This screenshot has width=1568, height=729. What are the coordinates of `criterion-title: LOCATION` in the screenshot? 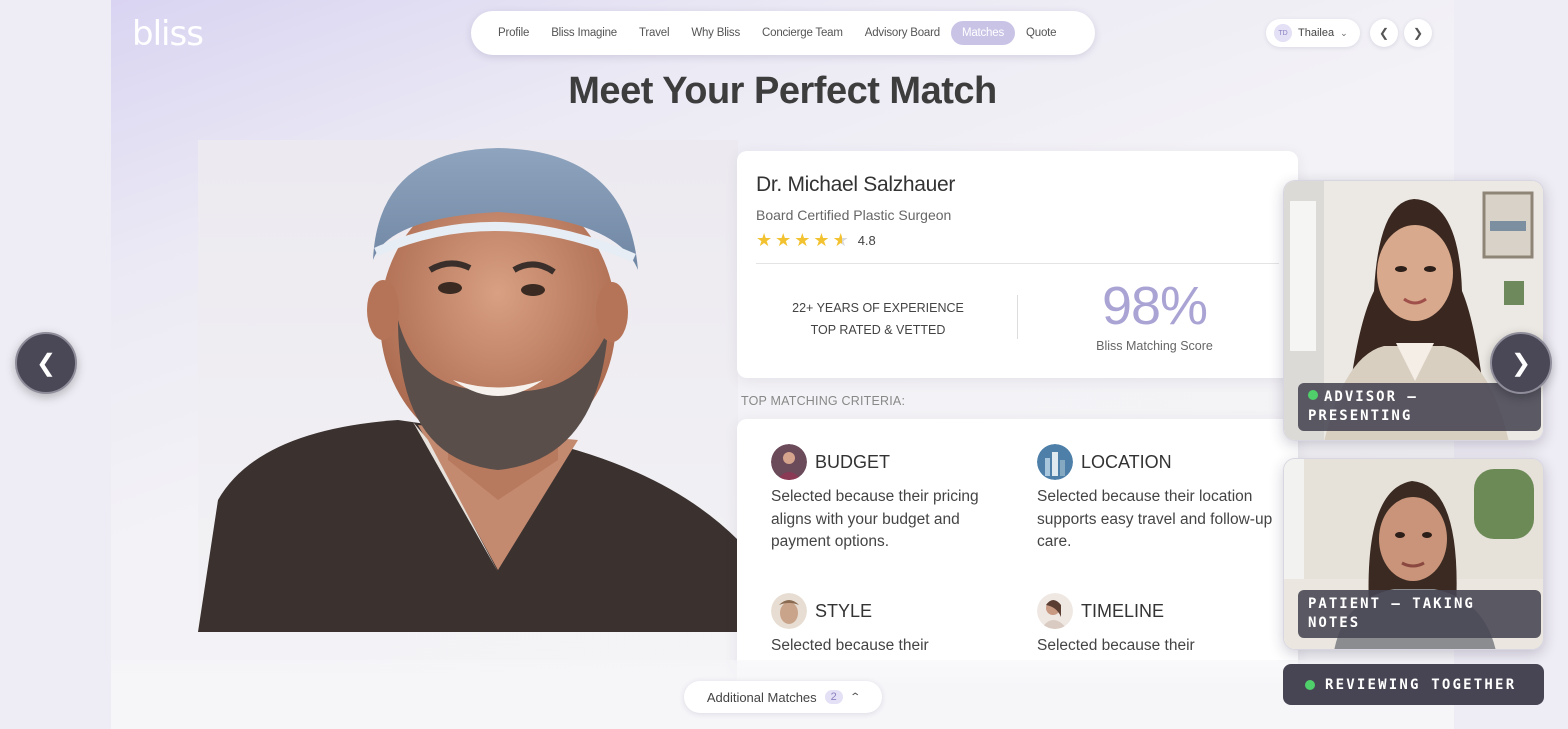 It's located at (1126, 461).